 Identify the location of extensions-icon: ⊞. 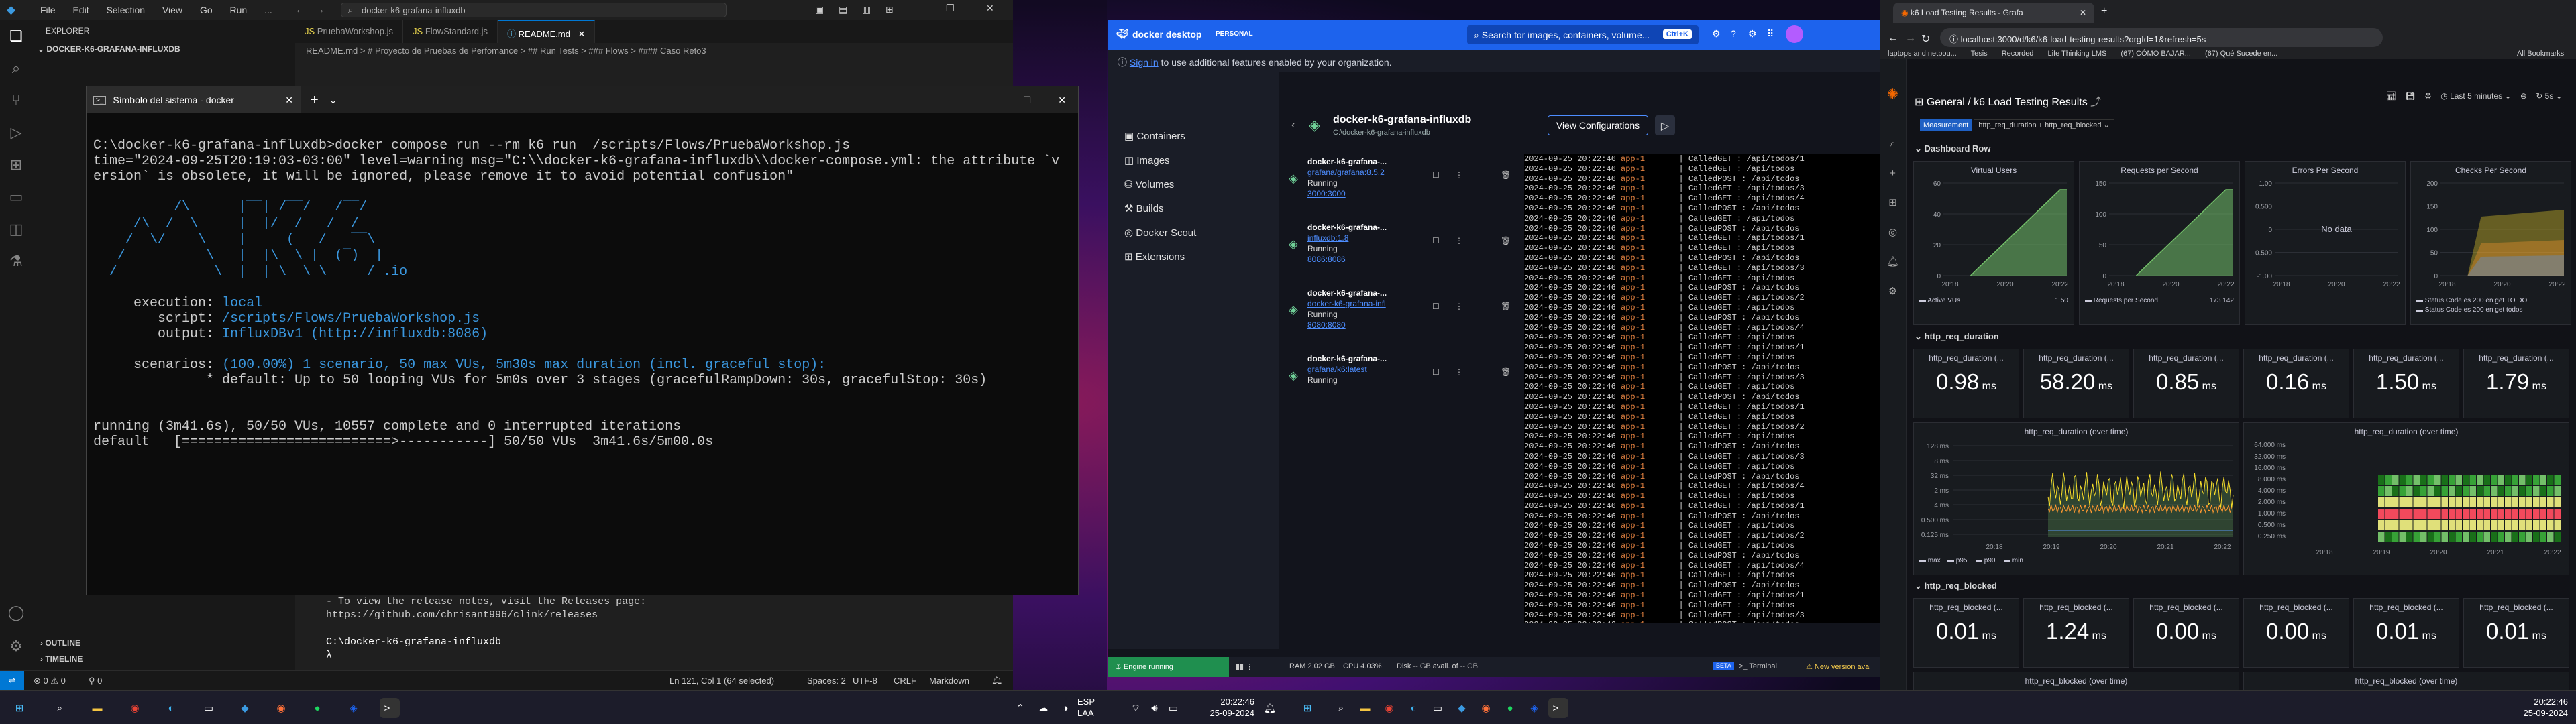
(16, 165).